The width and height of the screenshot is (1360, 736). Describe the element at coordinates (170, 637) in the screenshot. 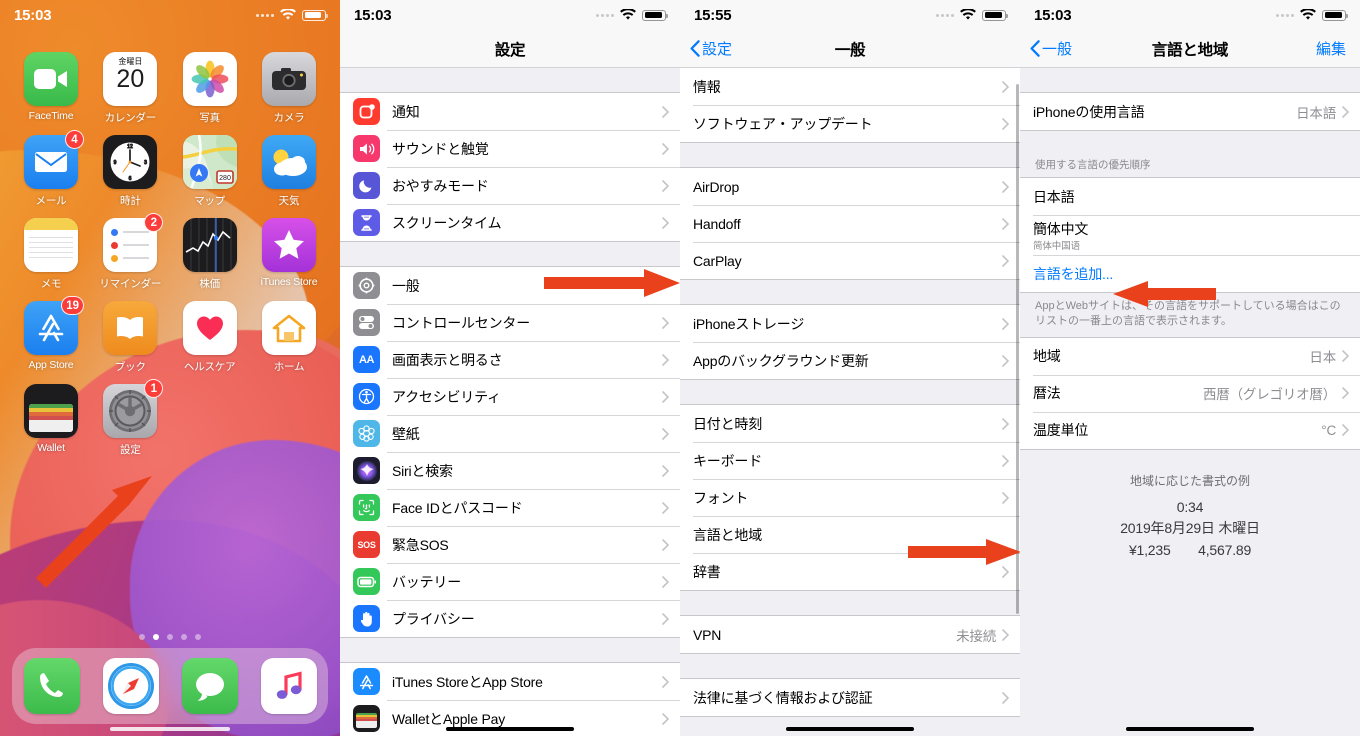

I see `page-indicator` at that location.